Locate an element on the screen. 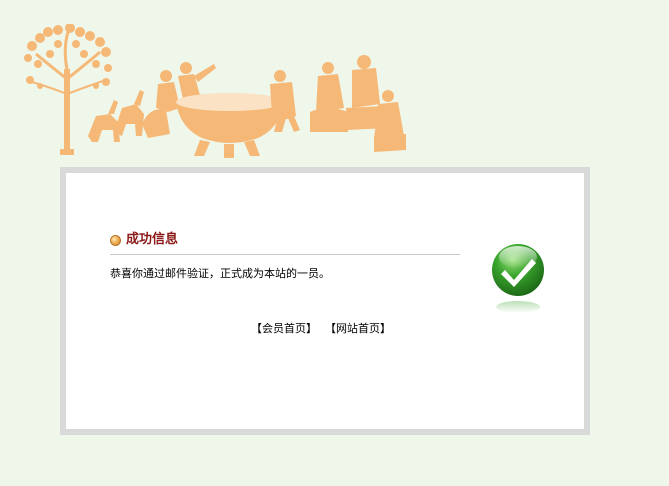 This screenshot has height=486, width=669. panel-title: 成功信息 is located at coordinates (152, 239).